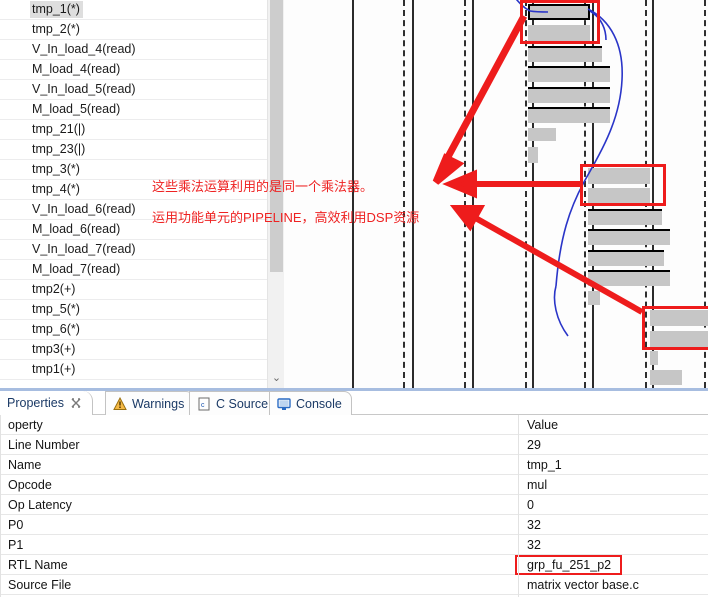  What do you see at coordinates (133, 70) in the screenshot?
I see `operation-list-item: M_load_4(read)` at bounding box center [133, 70].